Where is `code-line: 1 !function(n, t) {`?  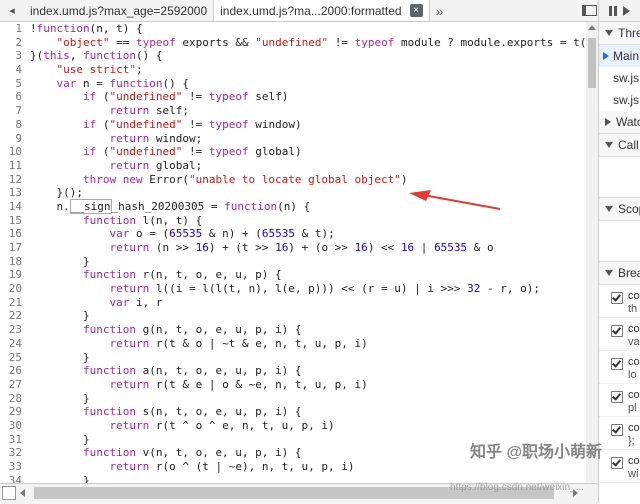
code-line: 1 !function(n, t) { is located at coordinates (293, 29).